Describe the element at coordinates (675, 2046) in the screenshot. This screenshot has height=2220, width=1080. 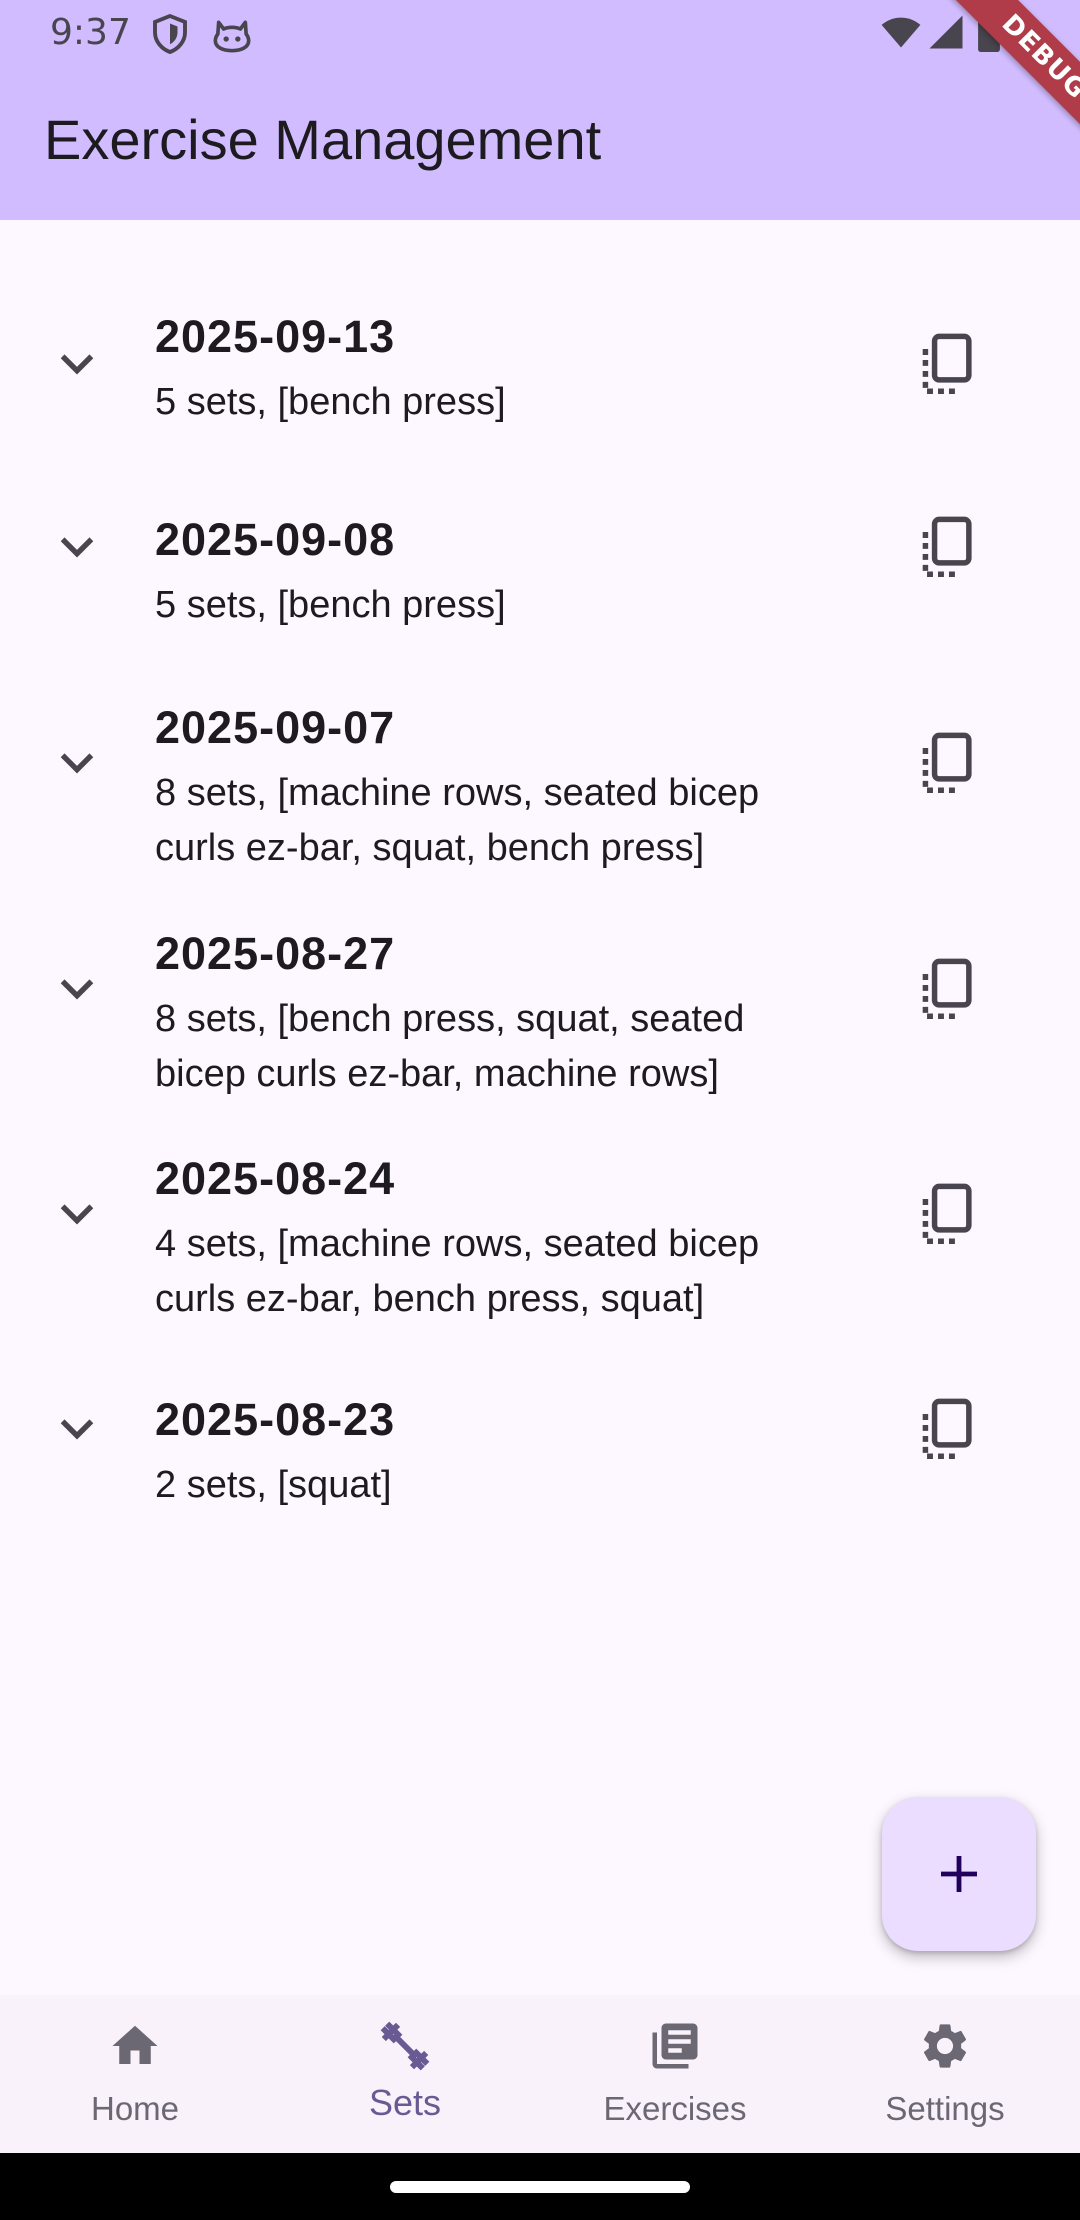
I see `library-icon` at that location.